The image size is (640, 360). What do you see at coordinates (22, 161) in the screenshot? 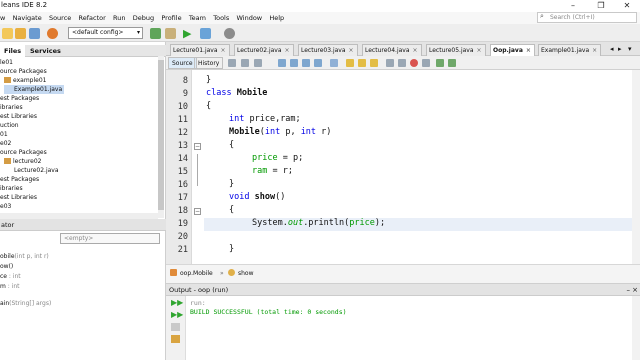
I see `tree-item-package: lecture02` at bounding box center [22, 161].